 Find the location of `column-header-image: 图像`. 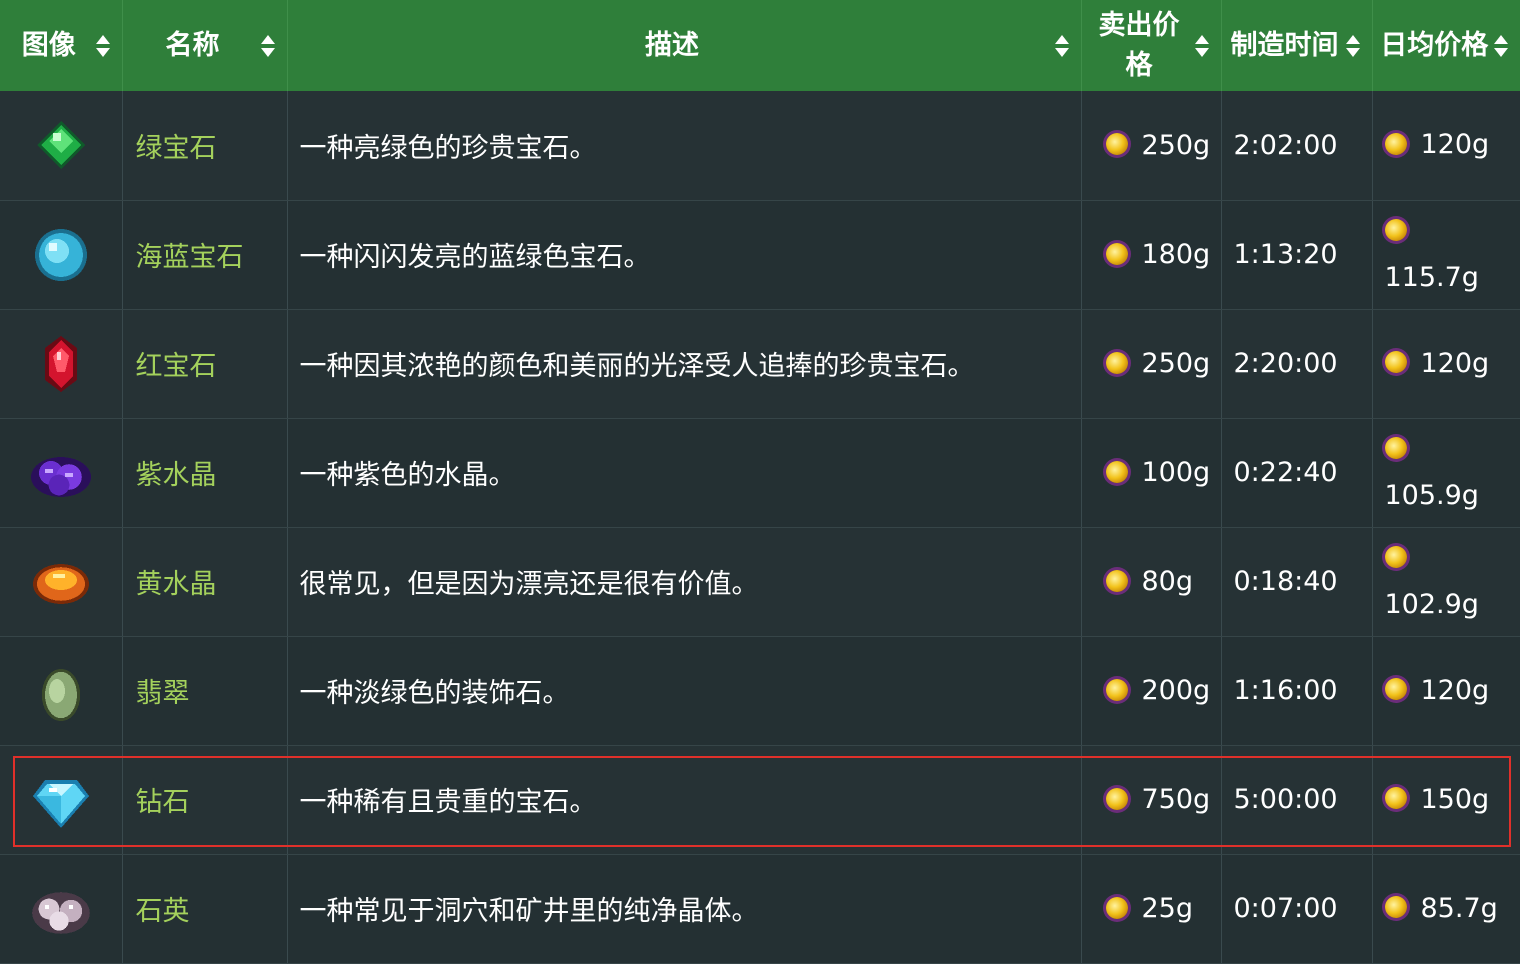

column-header-image: 图像 is located at coordinates (61, 45).